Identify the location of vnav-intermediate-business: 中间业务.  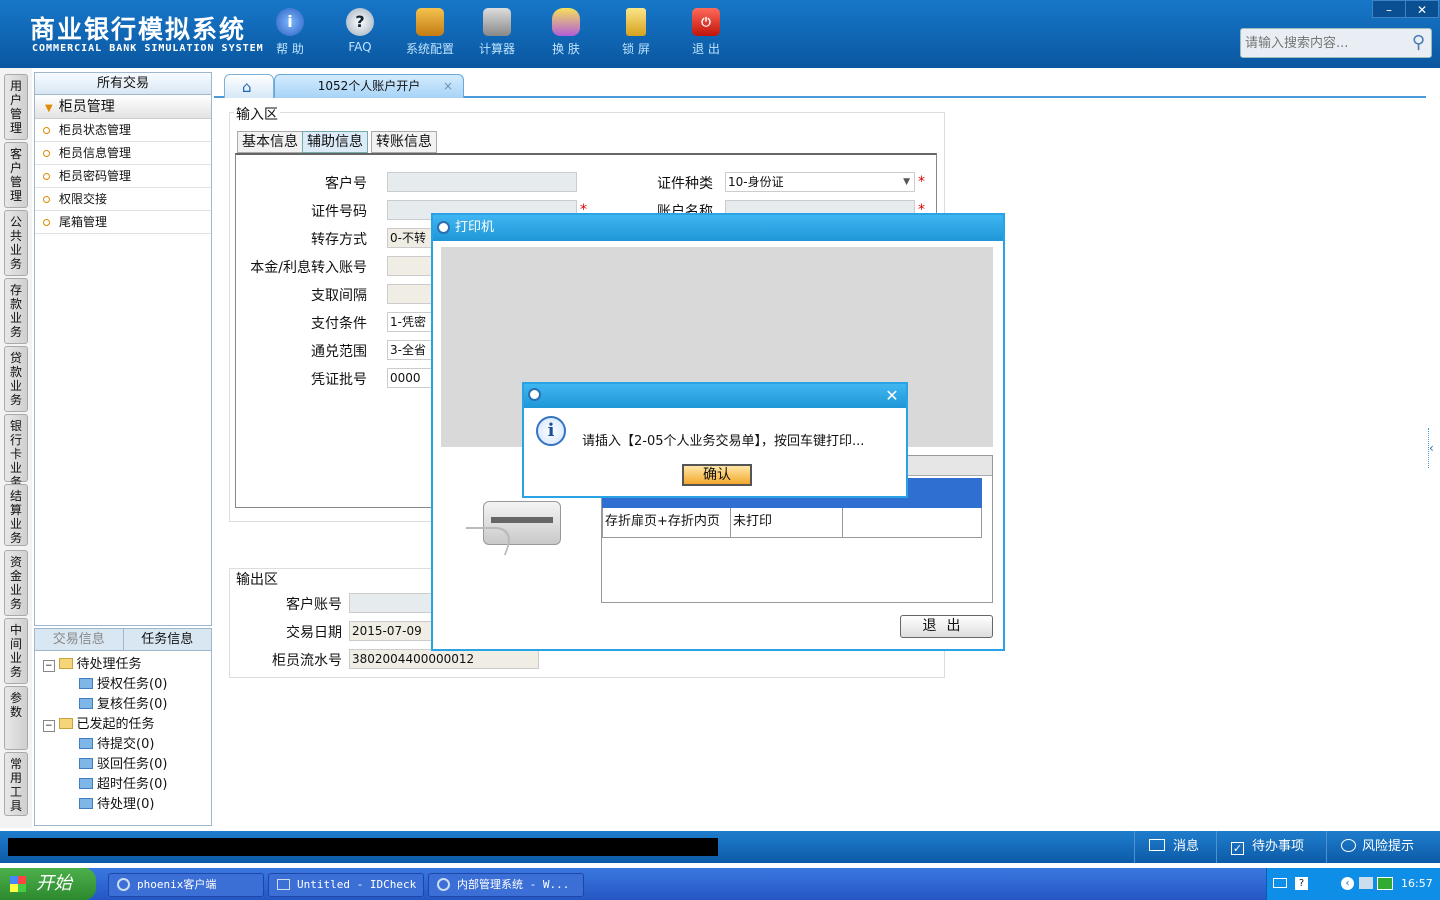
(16, 651).